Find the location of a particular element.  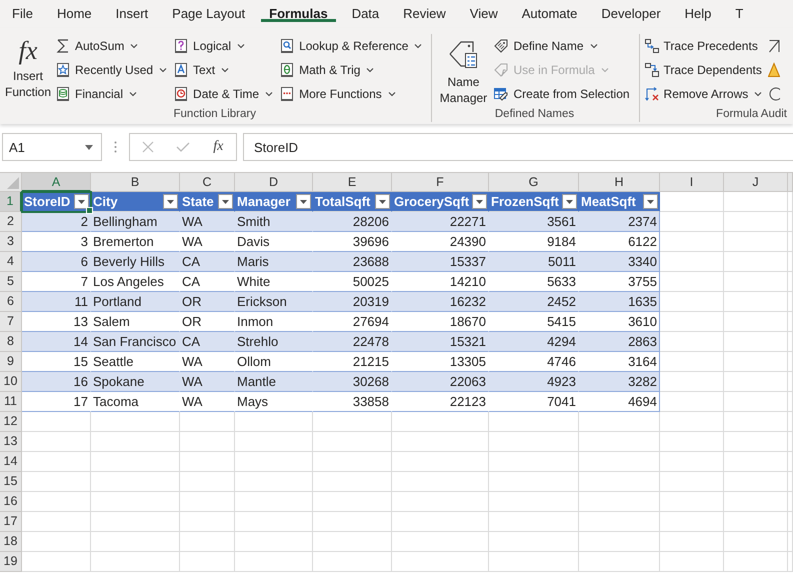

row-header: 7 is located at coordinates (11, 322).